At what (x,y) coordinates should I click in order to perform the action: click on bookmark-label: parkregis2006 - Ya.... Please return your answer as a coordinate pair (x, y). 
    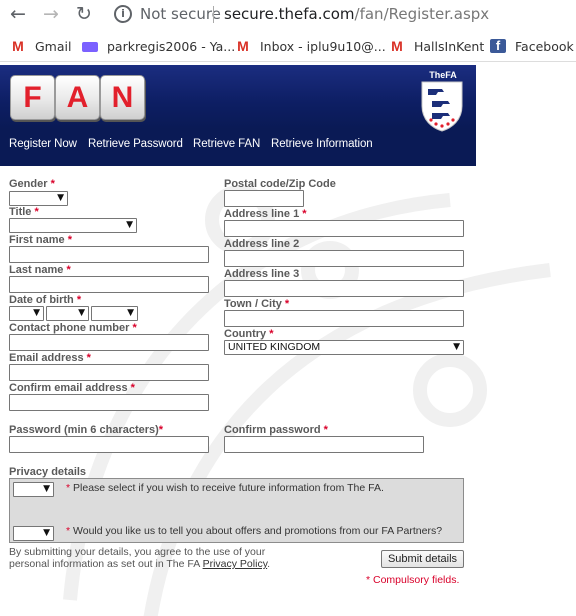
    Looking at the image, I should click on (171, 46).